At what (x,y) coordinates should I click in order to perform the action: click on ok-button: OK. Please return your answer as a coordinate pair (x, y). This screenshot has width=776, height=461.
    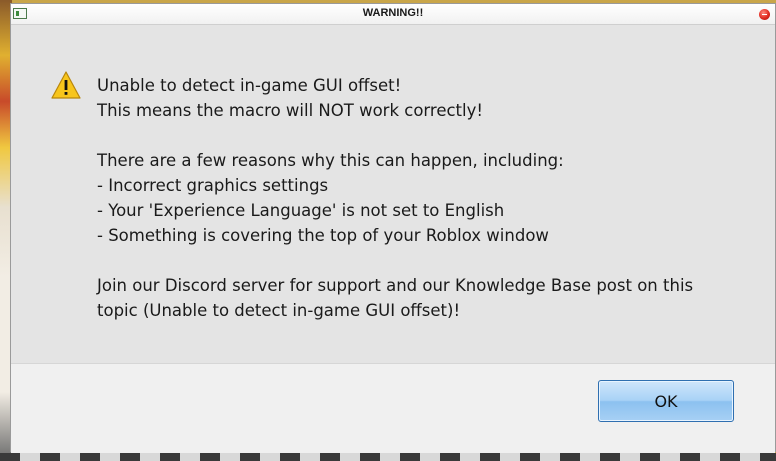
    Looking at the image, I should click on (666, 401).